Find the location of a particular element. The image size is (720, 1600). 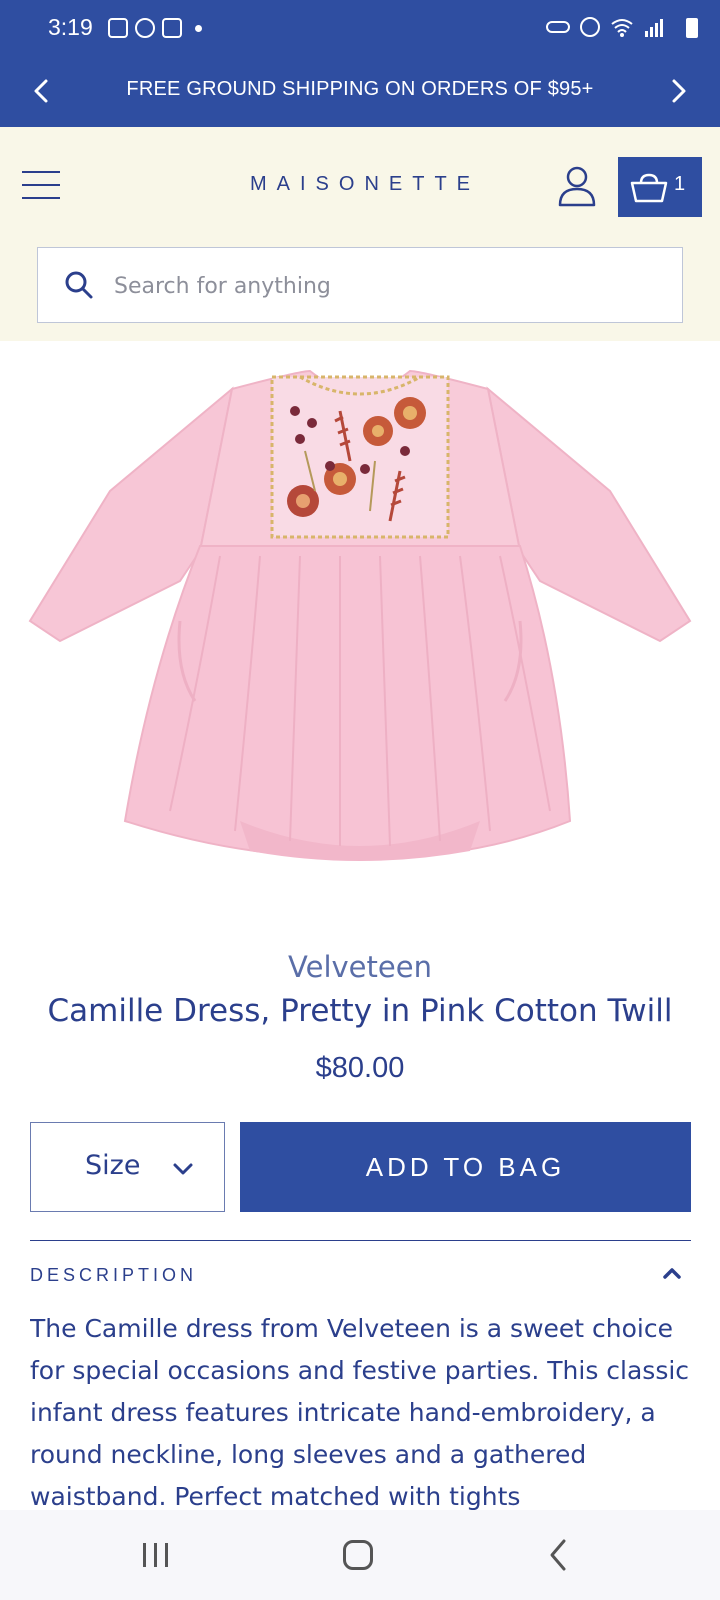

search-input is located at coordinates (374, 286).